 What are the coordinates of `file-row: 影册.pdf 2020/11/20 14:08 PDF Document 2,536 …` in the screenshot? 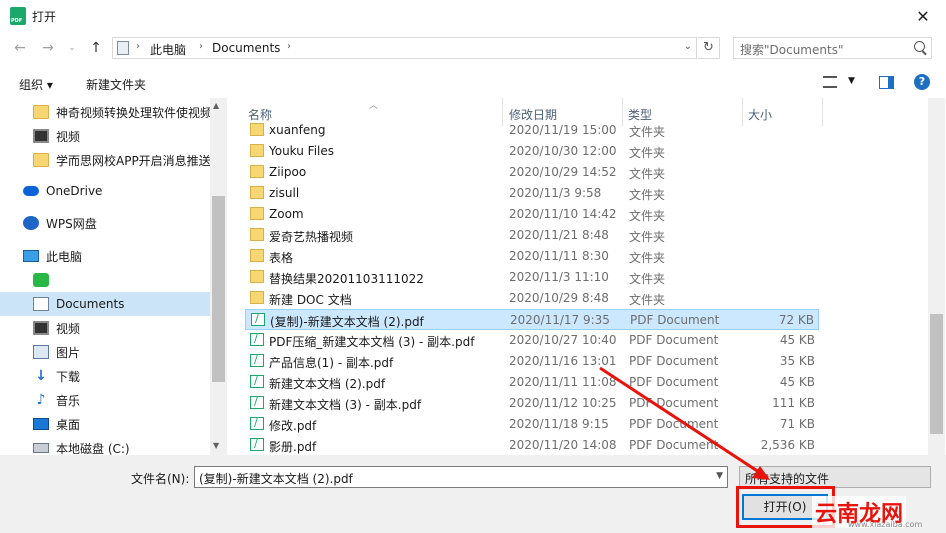 It's located at (532, 445).